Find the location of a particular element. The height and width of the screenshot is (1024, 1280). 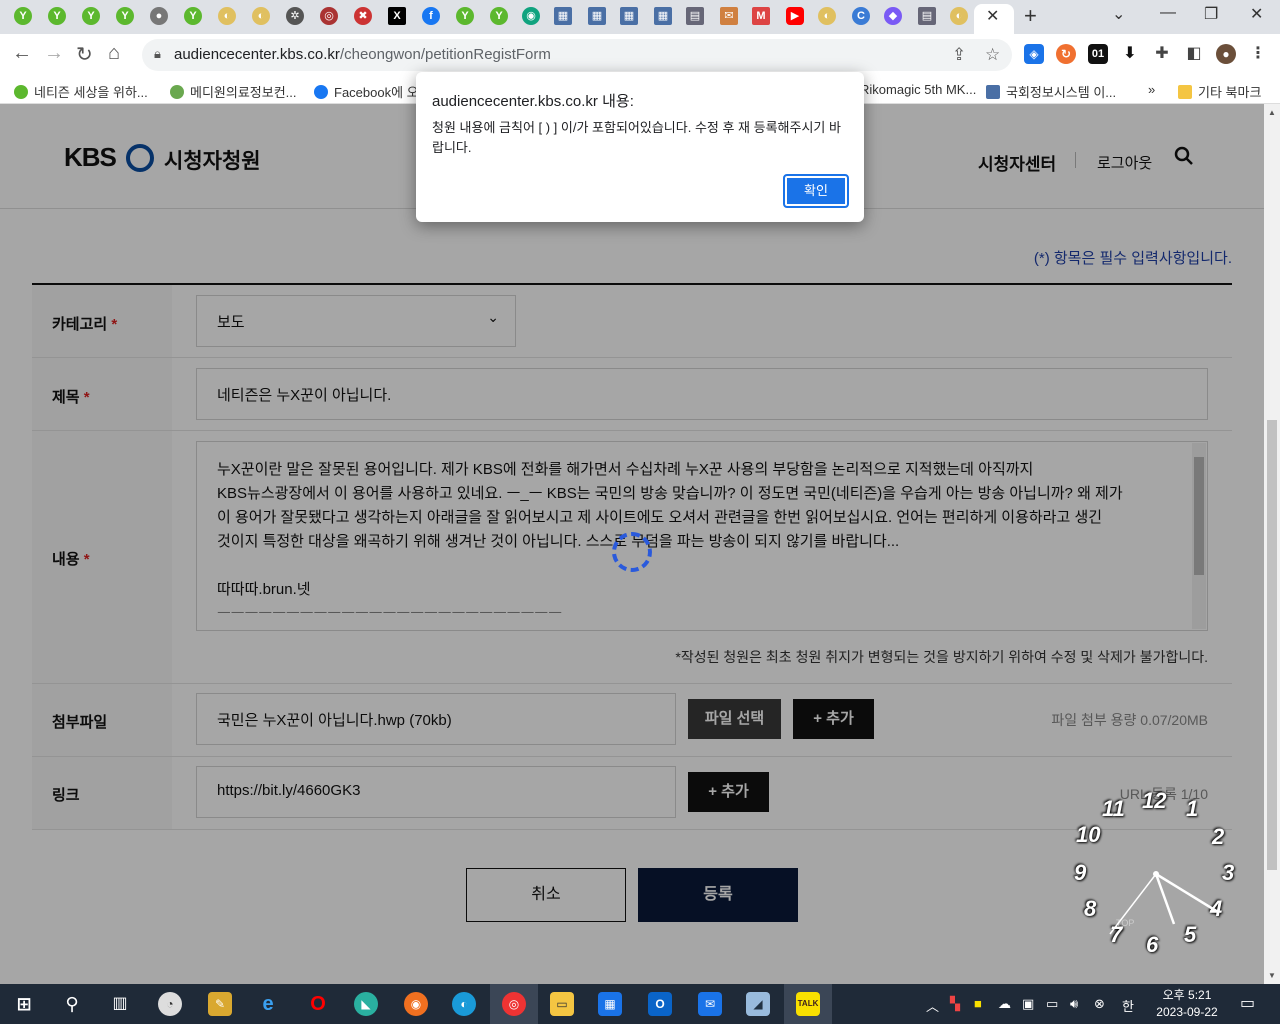

scroll-down-icon: ▼ is located at coordinates (1272, 975).